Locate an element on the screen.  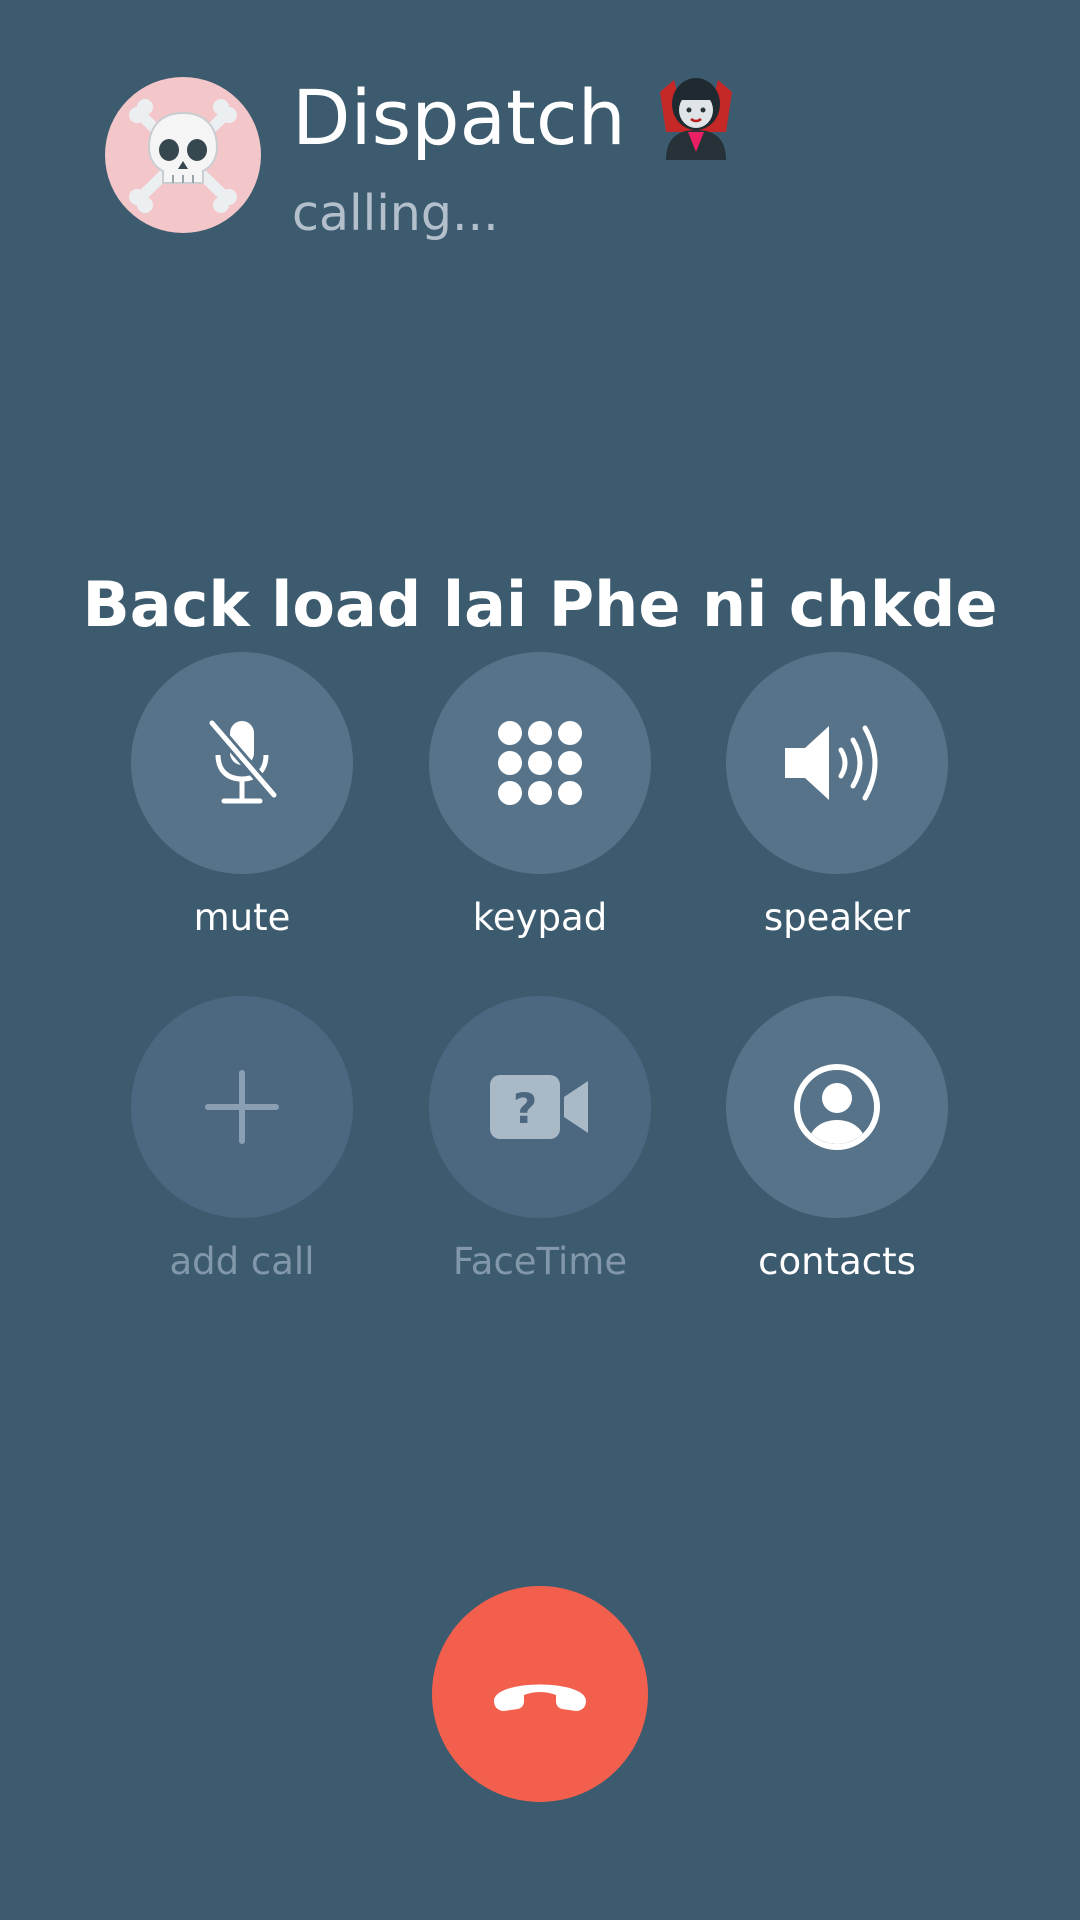
facetime-label: FaceTime is located at coordinates (540, 1261).